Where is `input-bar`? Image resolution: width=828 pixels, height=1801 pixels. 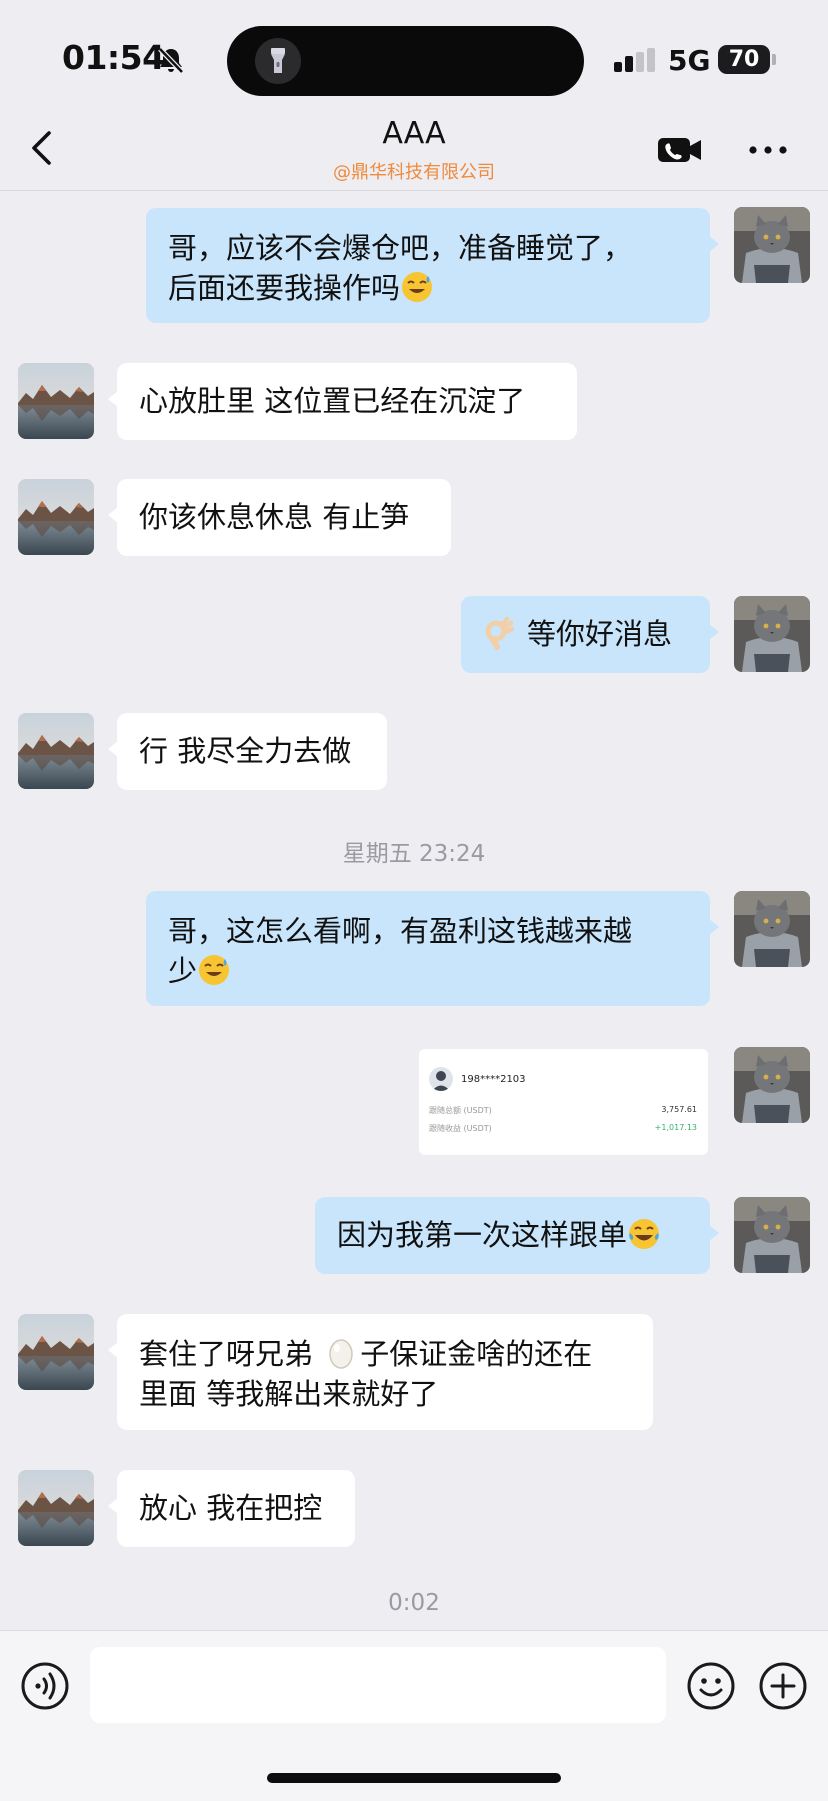 input-bar is located at coordinates (414, 1715).